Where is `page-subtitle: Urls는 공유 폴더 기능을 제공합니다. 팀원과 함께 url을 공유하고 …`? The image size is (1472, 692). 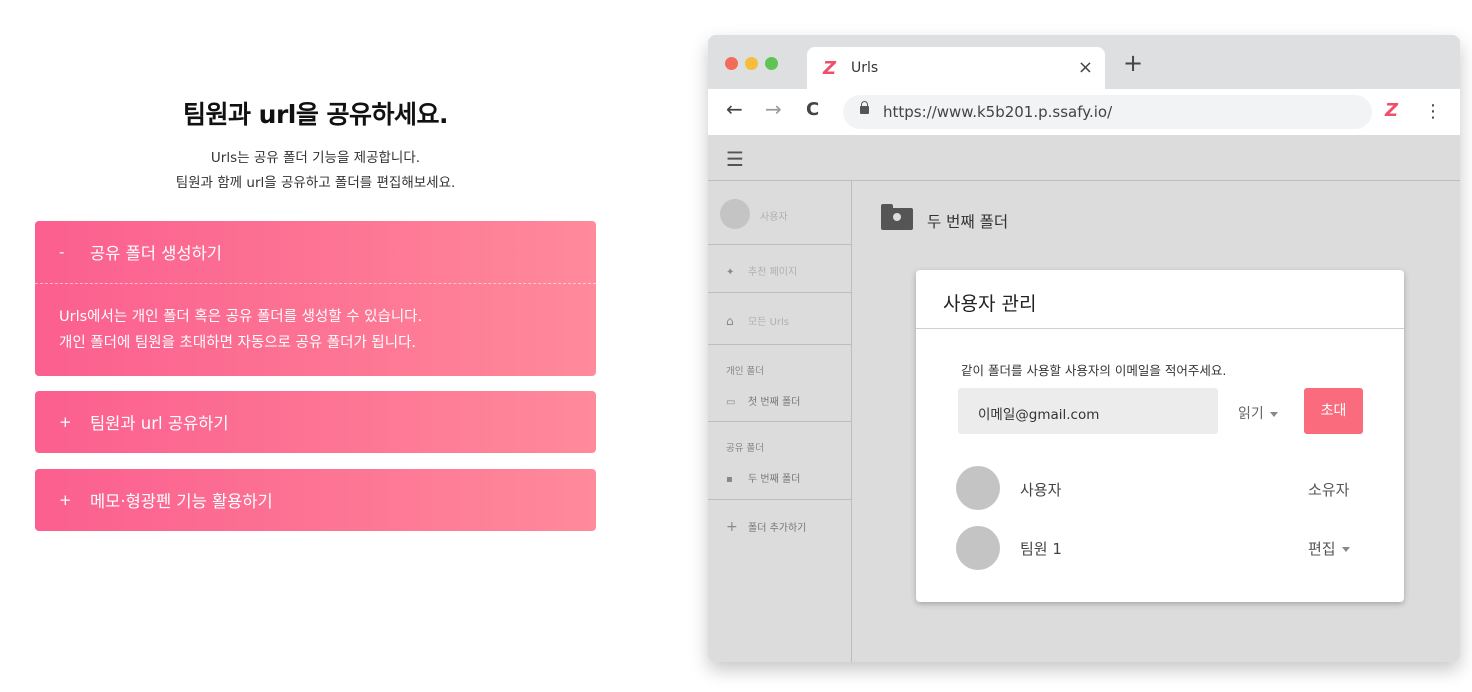 page-subtitle: Urls는 공유 폴더 기능을 제공합니다. 팀원과 함께 url을 공유하고 … is located at coordinates (315, 171).